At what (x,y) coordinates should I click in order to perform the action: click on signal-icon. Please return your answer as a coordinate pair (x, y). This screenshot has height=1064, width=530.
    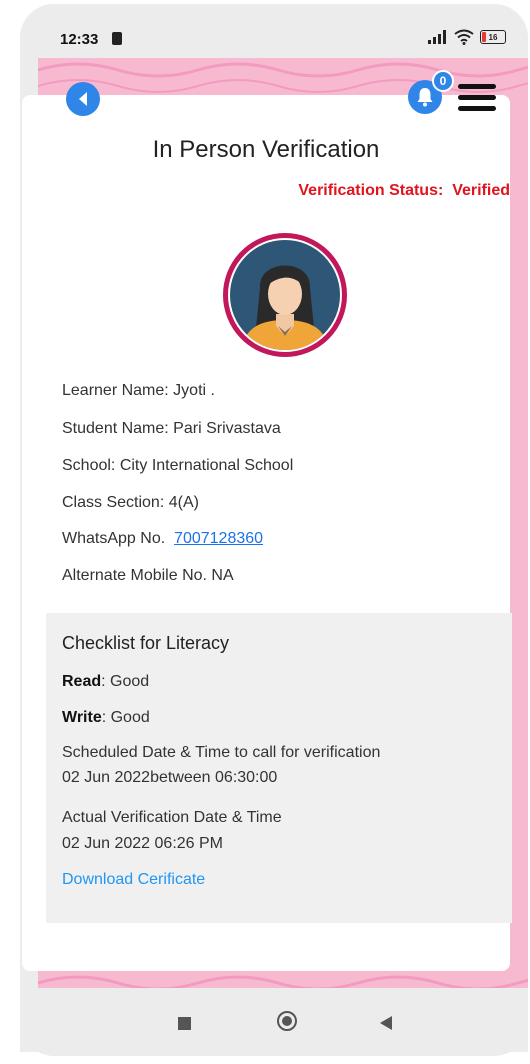
    Looking at the image, I should click on (437, 37).